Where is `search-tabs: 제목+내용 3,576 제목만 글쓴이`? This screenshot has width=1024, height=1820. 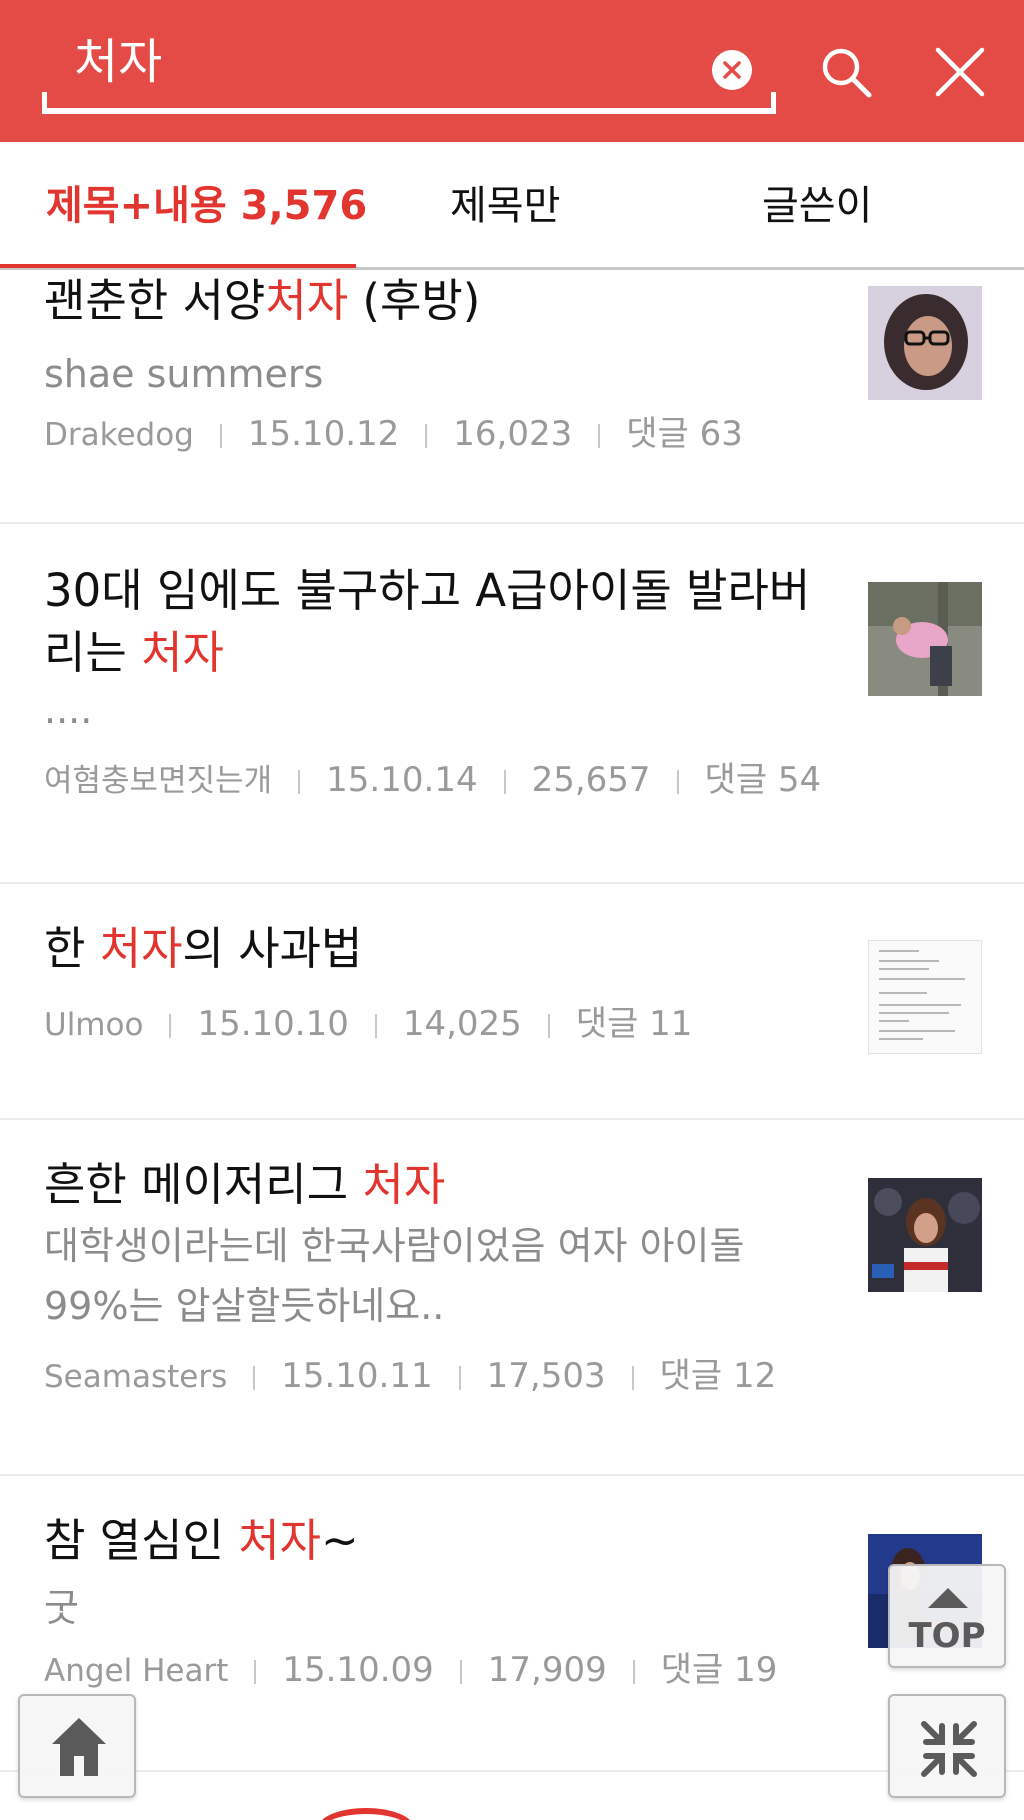
search-tabs: 제목+내용 3,576 제목만 글쓴이 is located at coordinates (512, 206).